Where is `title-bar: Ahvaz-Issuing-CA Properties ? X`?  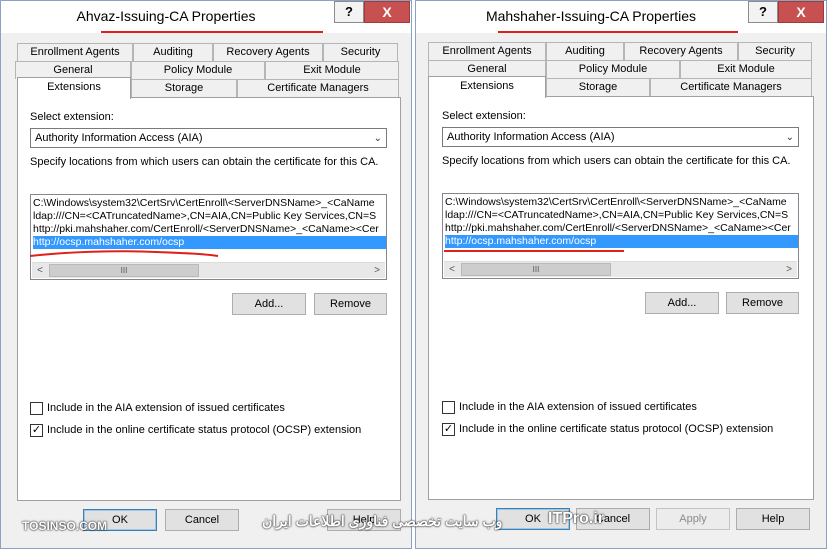
title-bar: Ahvaz-Issuing-CA Properties ? X is located at coordinates (206, 17).